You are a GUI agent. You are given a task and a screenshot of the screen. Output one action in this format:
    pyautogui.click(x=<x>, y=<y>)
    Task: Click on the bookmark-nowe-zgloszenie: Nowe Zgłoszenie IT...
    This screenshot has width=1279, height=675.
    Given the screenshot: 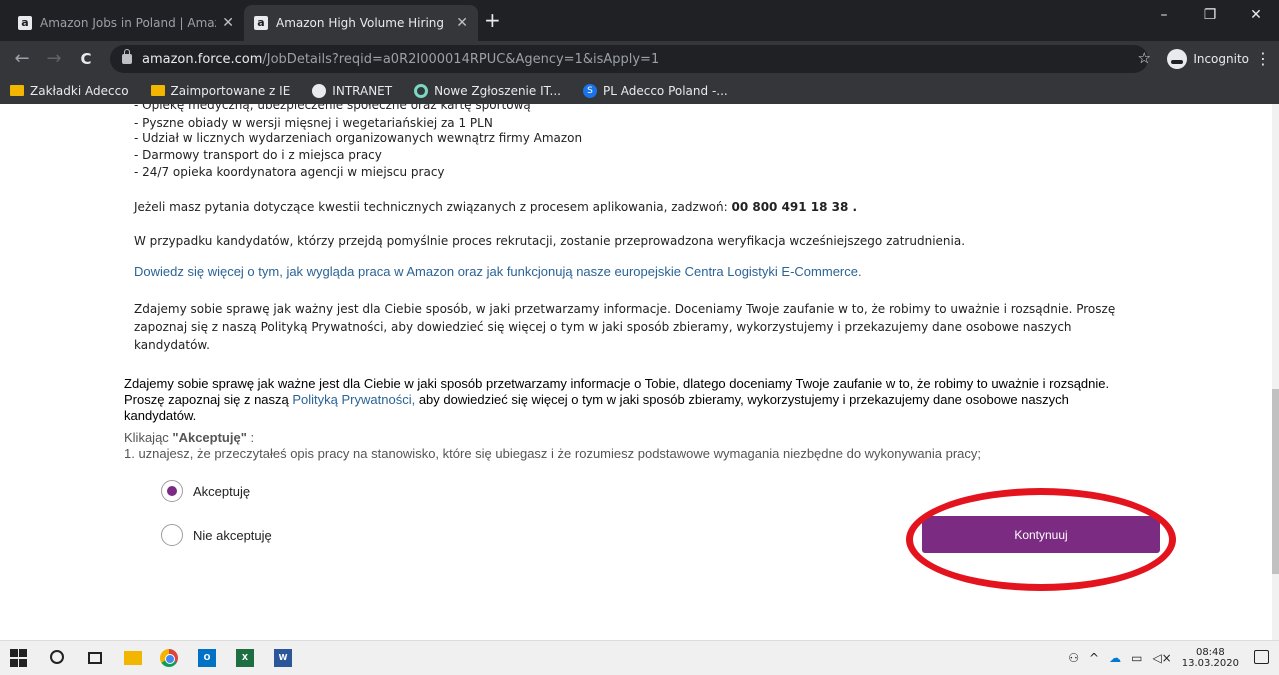 What is the action you would take?
    pyautogui.click(x=487, y=90)
    